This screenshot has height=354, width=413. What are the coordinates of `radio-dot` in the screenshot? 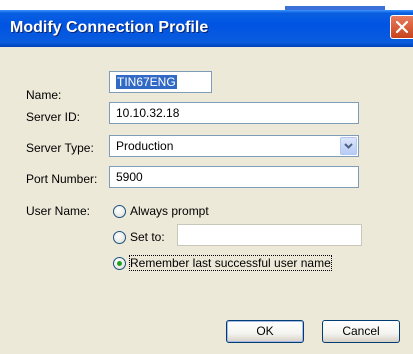 It's located at (119, 263).